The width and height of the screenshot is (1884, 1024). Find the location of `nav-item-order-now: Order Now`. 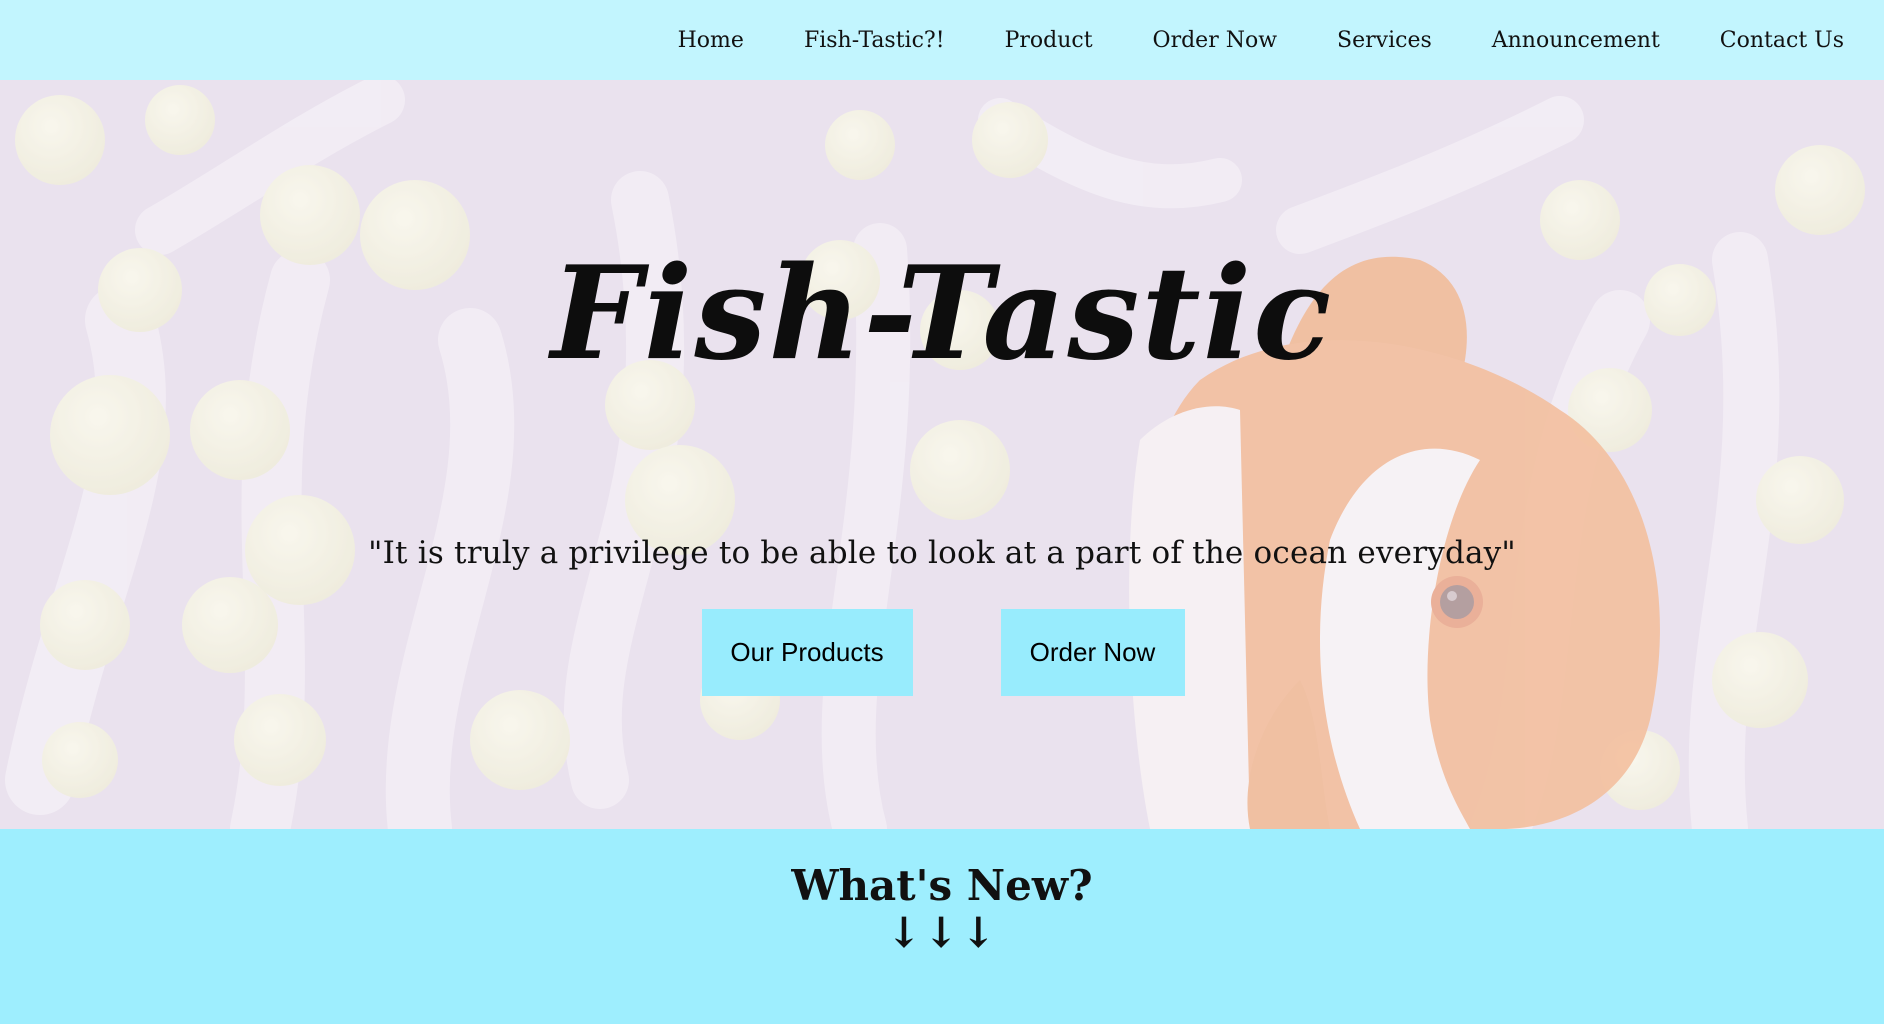

nav-item-order-now: Order Now is located at coordinates (1215, 40).